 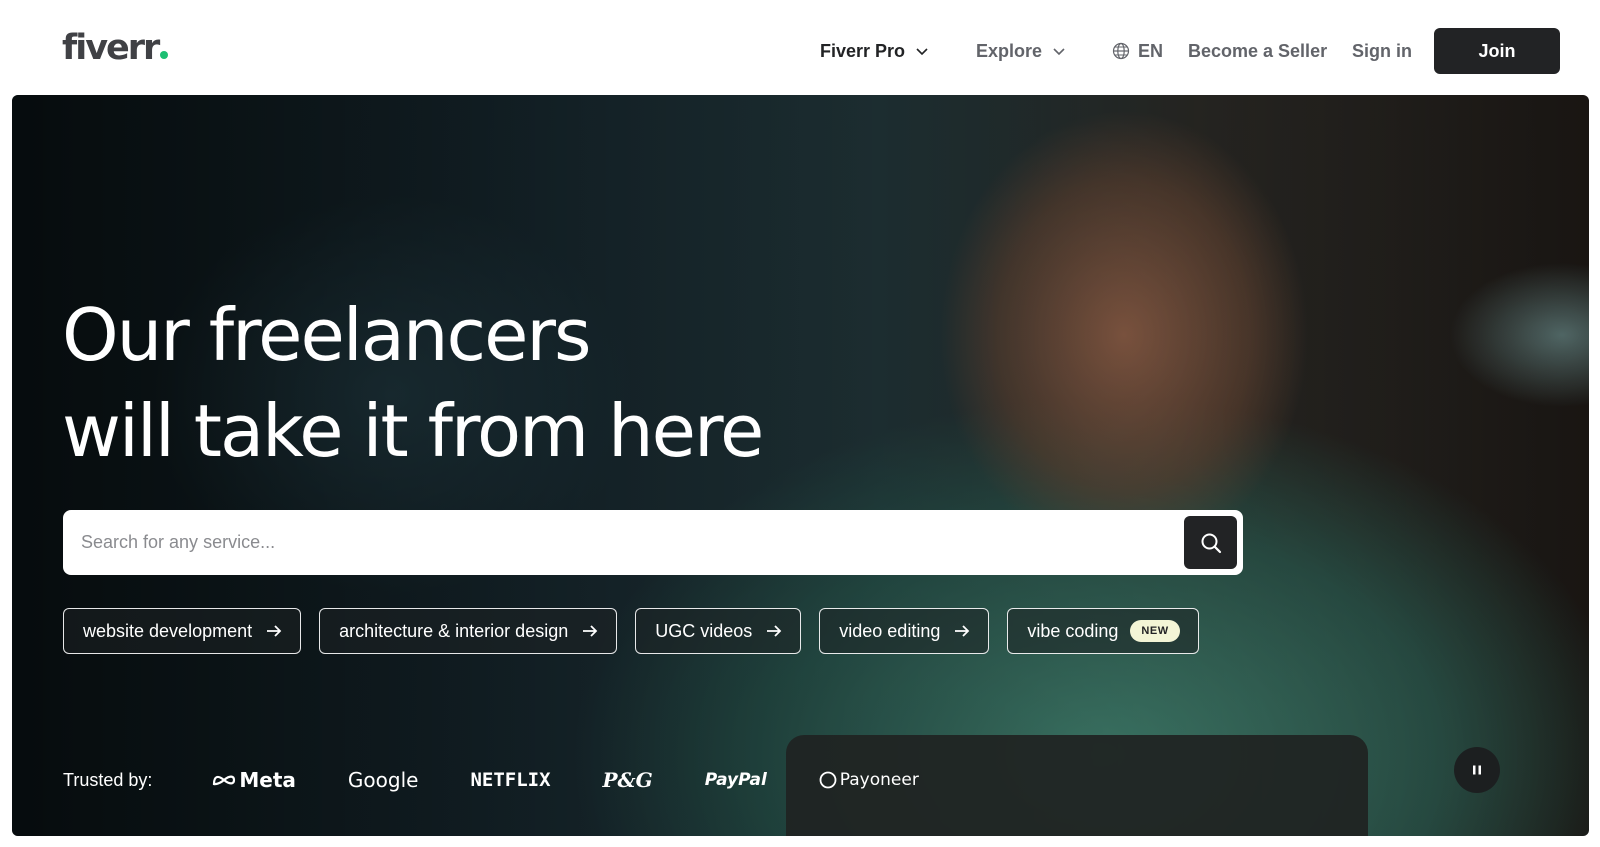 I want to click on nav-fiverr-pro-label: Fiverr Pro, so click(x=863, y=50).